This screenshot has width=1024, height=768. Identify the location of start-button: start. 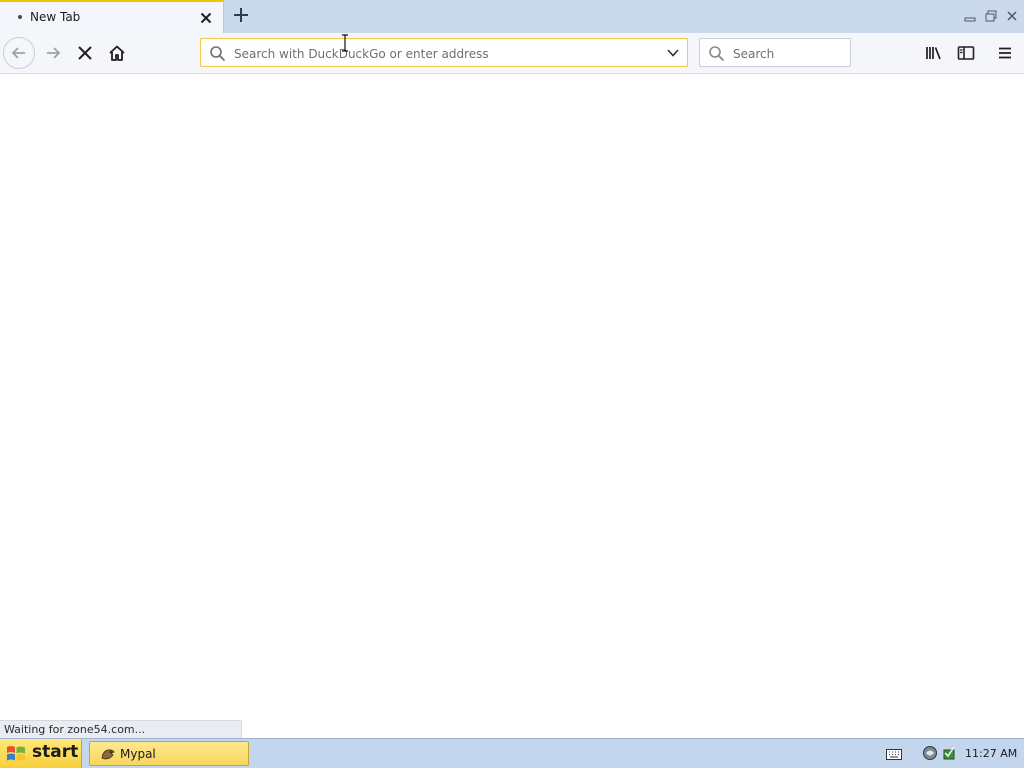
(41, 753).